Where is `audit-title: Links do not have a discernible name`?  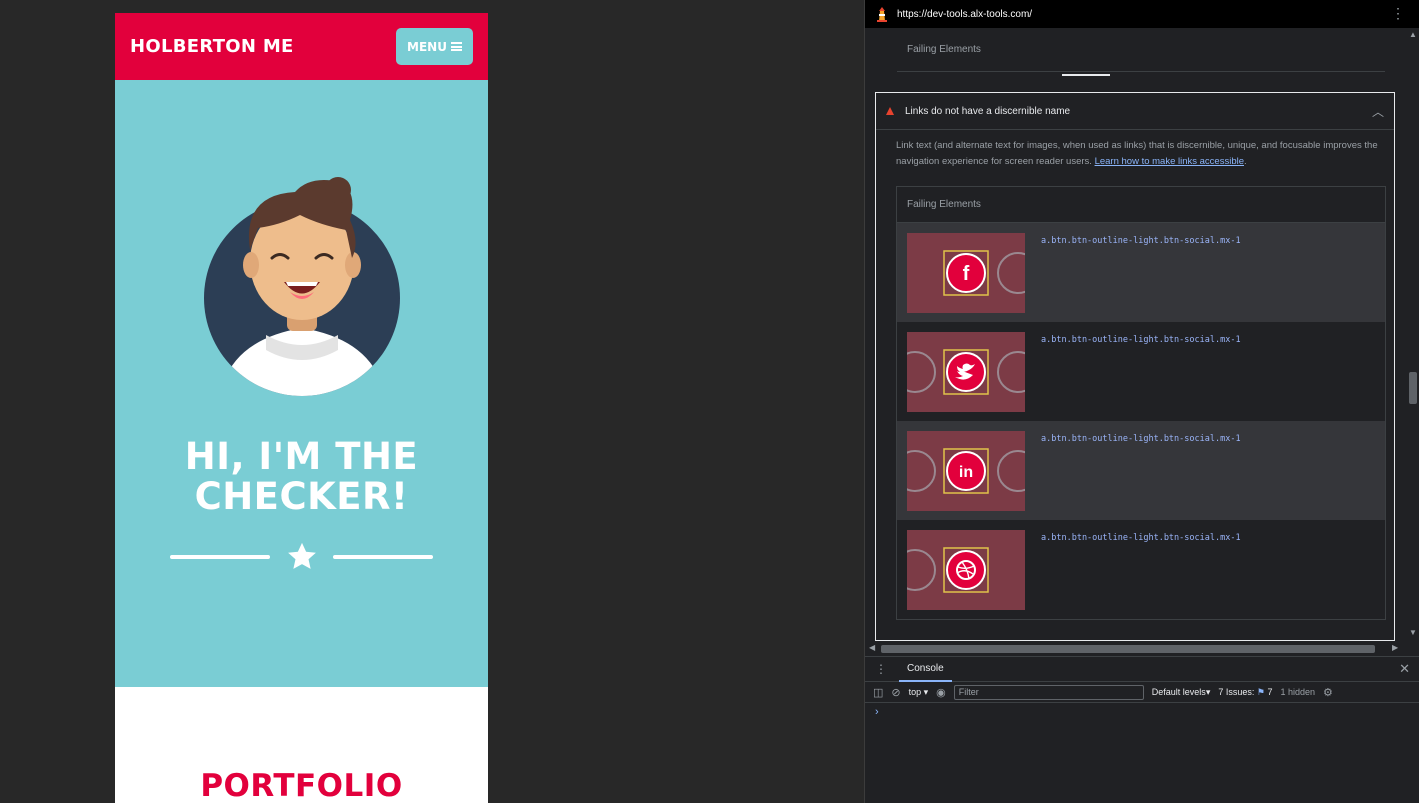
audit-title: Links do not have a discernible name is located at coordinates (988, 111).